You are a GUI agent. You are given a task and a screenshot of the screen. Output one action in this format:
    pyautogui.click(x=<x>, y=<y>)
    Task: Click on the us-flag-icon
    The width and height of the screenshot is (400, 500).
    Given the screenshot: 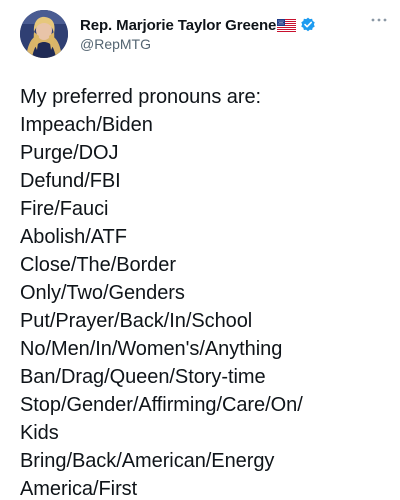 What is the action you would take?
    pyautogui.click(x=287, y=25)
    